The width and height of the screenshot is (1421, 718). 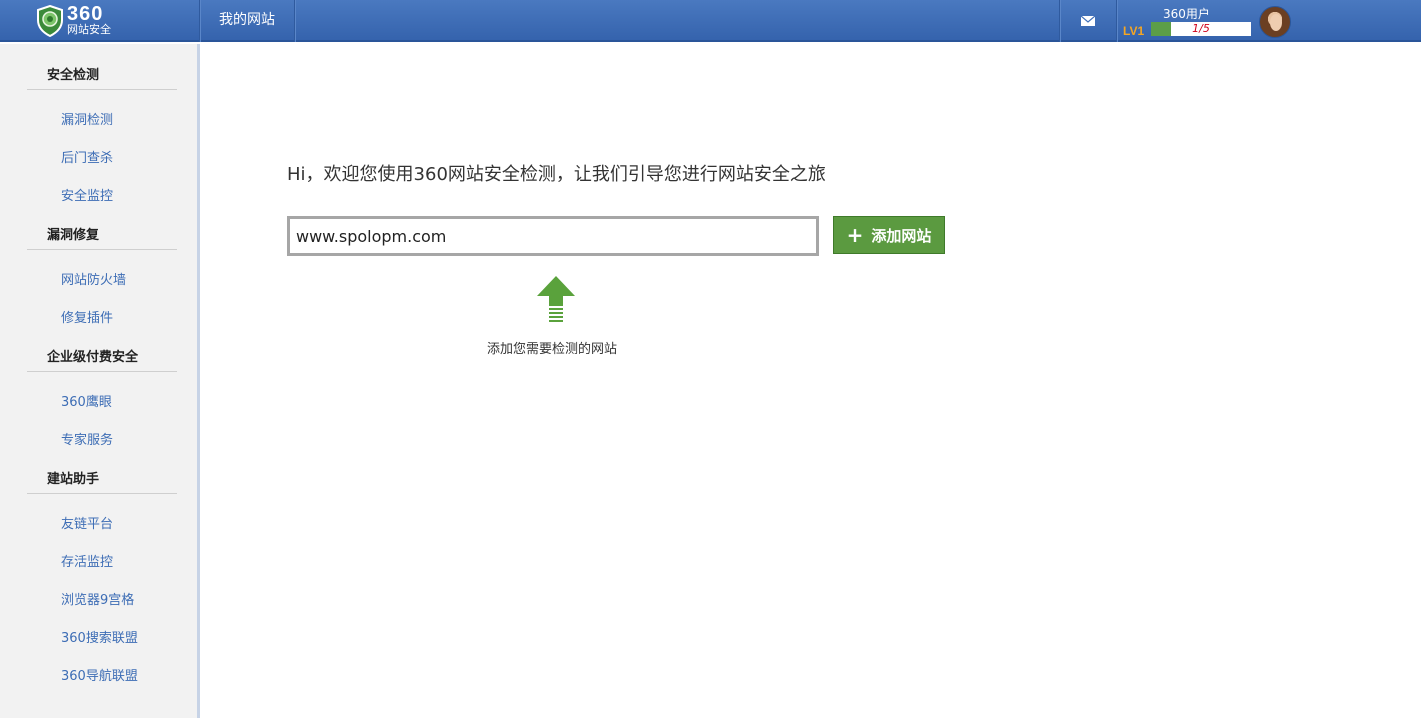 I want to click on logo: 360 网站安全, so click(x=99, y=21).